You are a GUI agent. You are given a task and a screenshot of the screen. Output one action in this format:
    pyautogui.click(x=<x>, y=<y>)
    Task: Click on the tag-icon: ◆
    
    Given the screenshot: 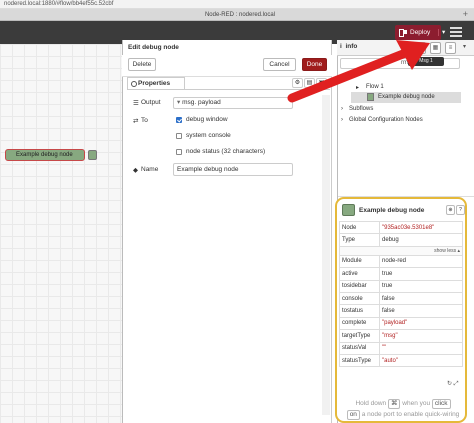 What is the action you would take?
    pyautogui.click(x=135, y=170)
    